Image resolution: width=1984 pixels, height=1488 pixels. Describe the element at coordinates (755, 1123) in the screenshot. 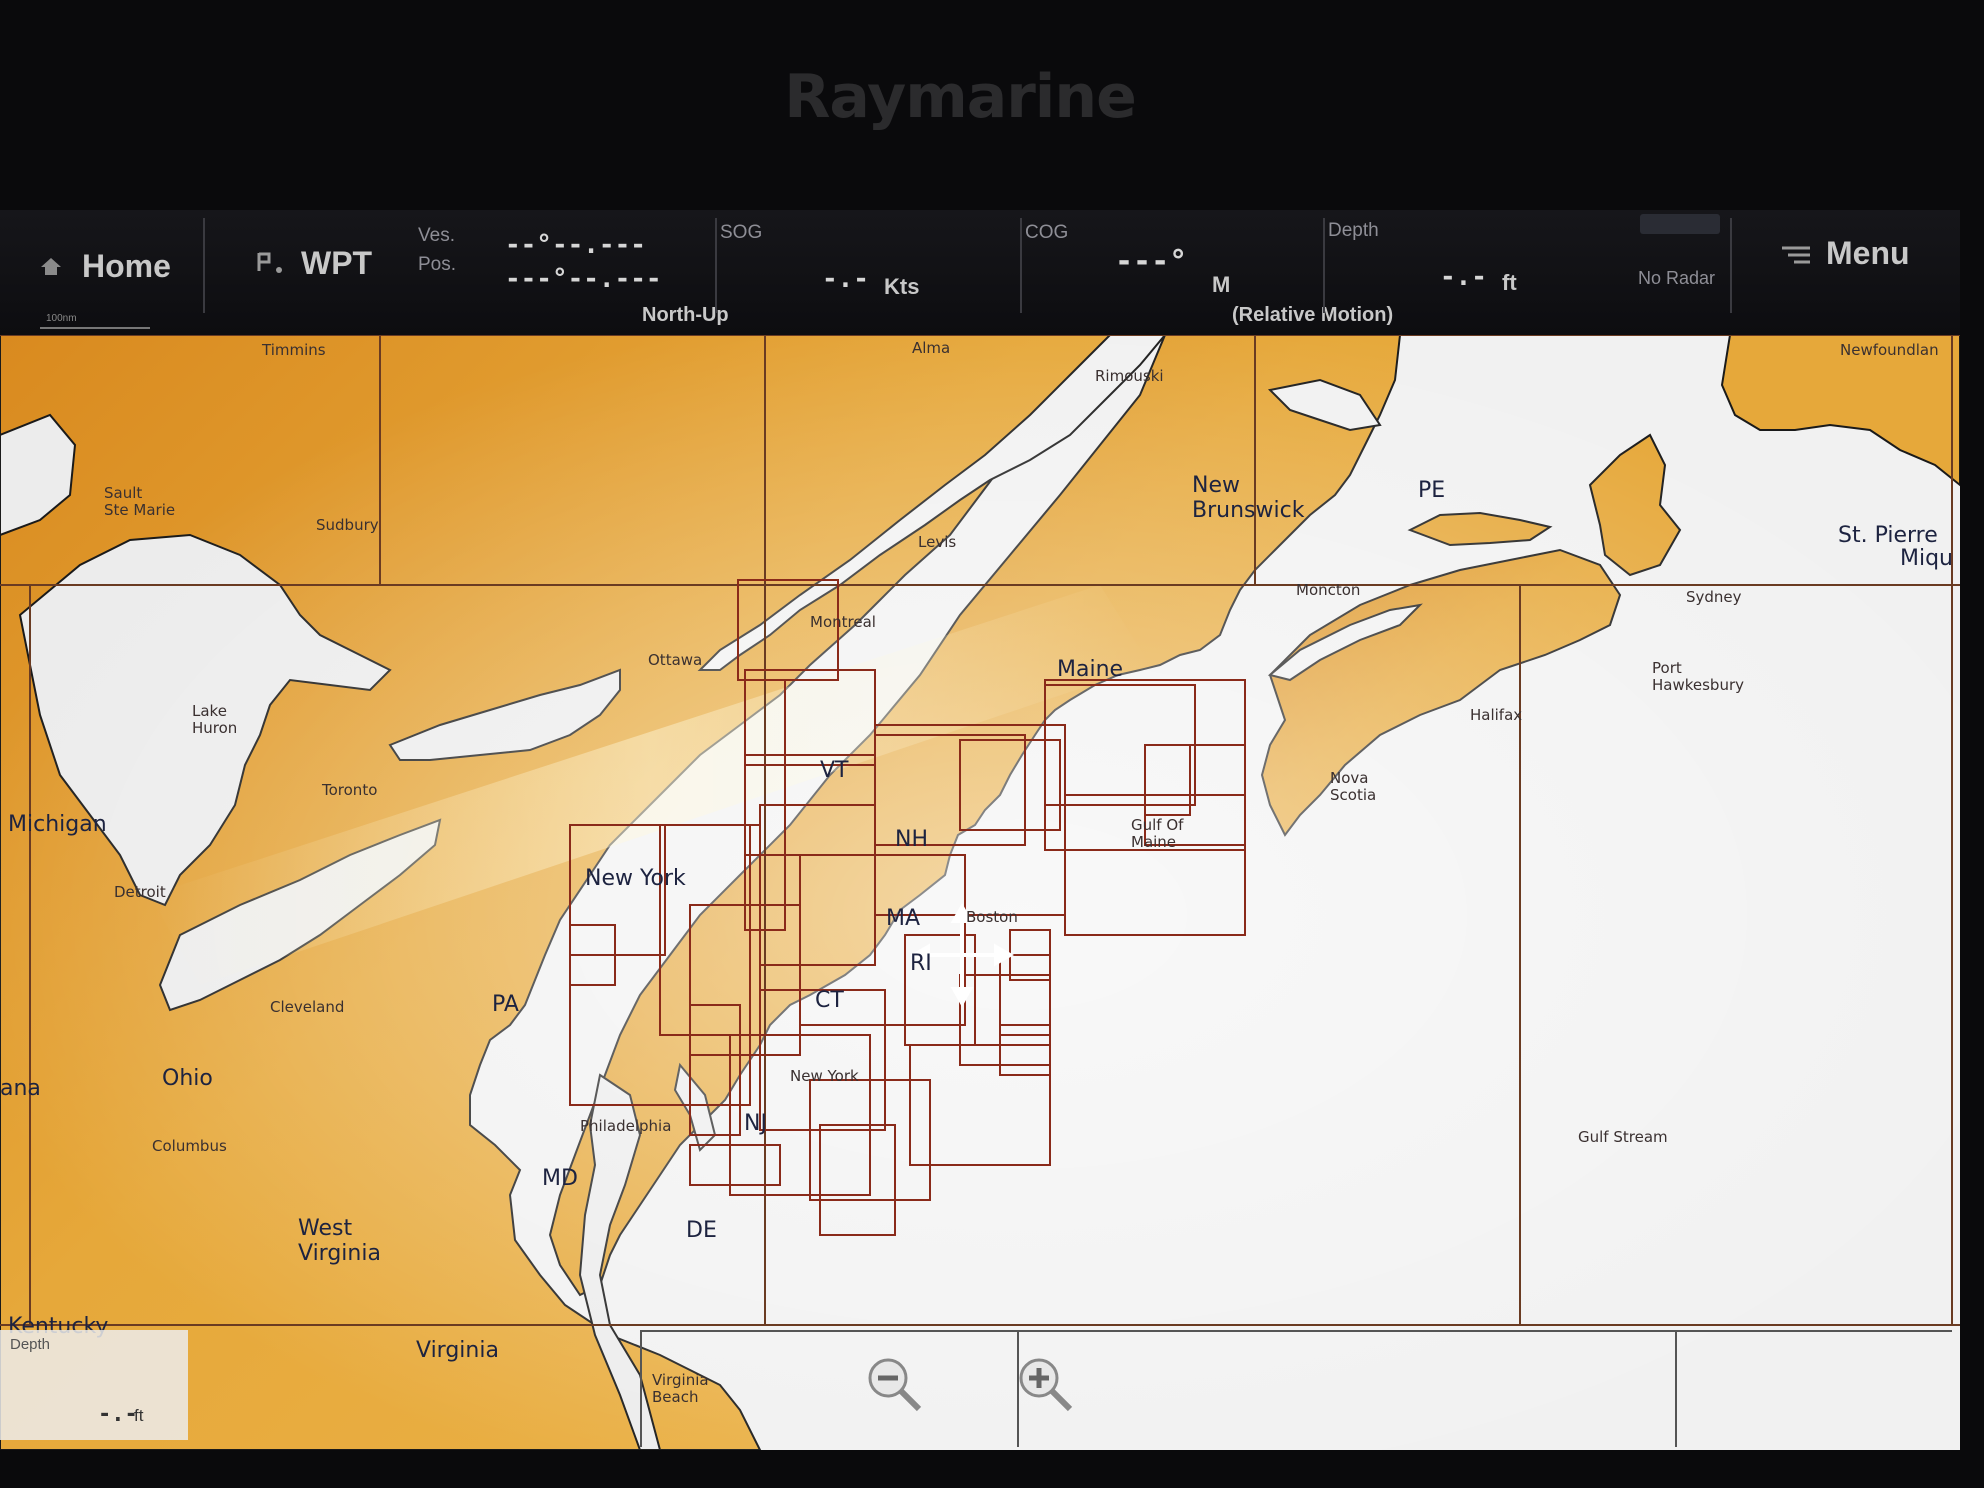

I see `label-nj: NJ` at that location.